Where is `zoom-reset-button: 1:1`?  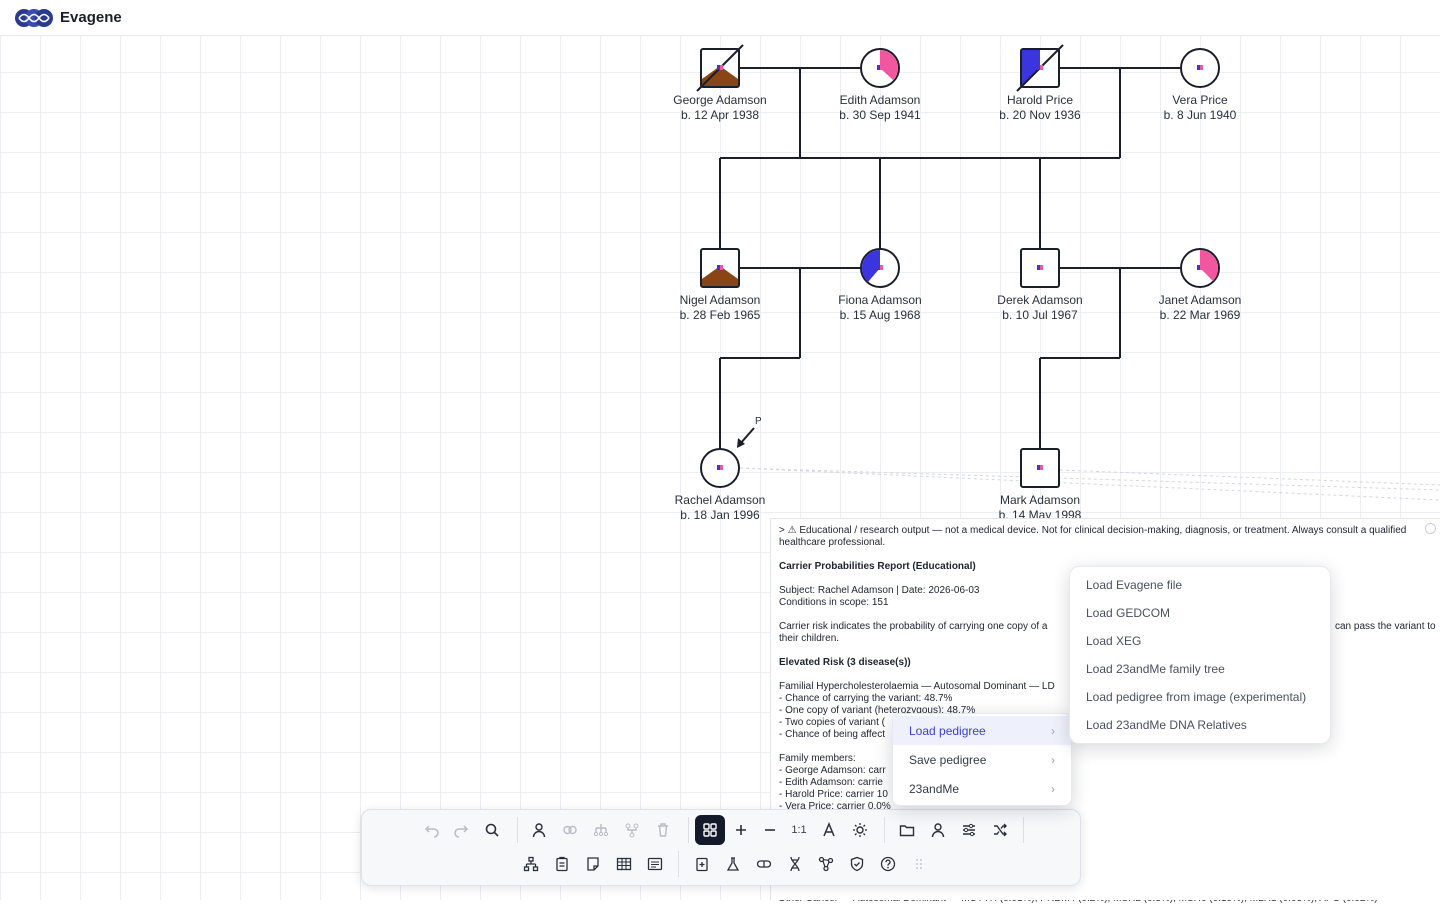 zoom-reset-button: 1:1 is located at coordinates (799, 830).